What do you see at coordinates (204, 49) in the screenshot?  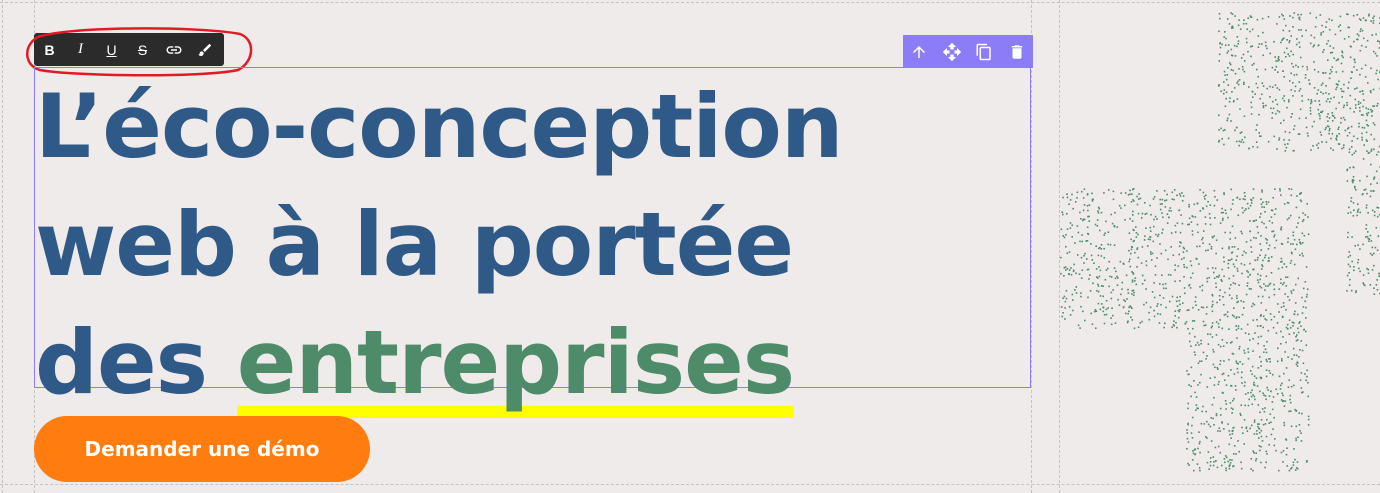 I see `style-button` at bounding box center [204, 49].